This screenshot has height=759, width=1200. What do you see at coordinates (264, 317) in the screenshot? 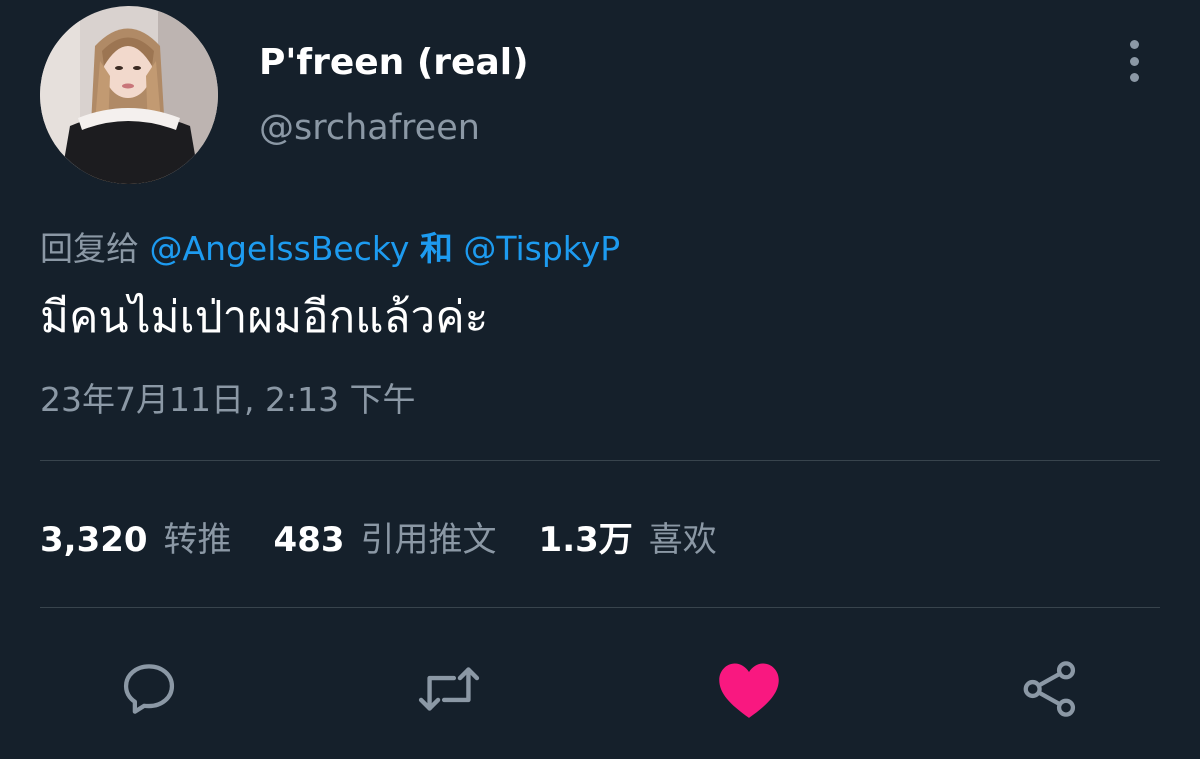
I see `tweet-text: มีคนไม่เป่าผมอีกแล้วค่ะ` at bounding box center [264, 317].